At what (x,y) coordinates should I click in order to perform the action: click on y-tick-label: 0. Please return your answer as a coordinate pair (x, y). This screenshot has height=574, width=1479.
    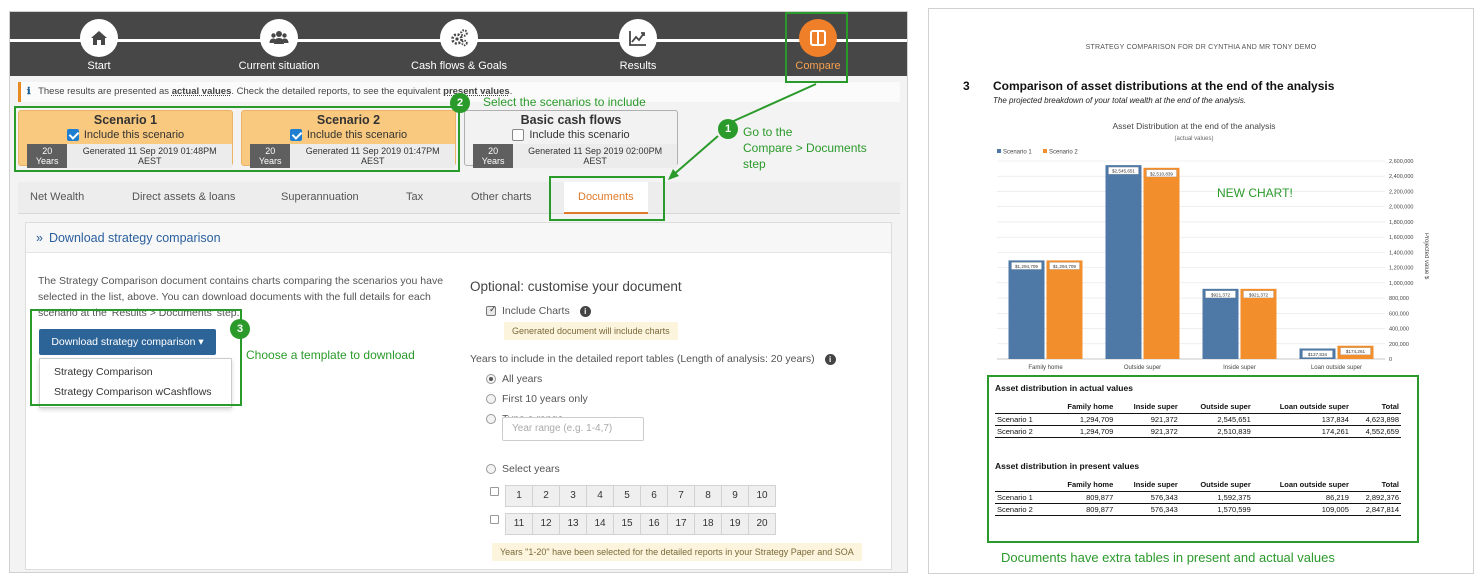
    Looking at the image, I should click on (1390, 360).